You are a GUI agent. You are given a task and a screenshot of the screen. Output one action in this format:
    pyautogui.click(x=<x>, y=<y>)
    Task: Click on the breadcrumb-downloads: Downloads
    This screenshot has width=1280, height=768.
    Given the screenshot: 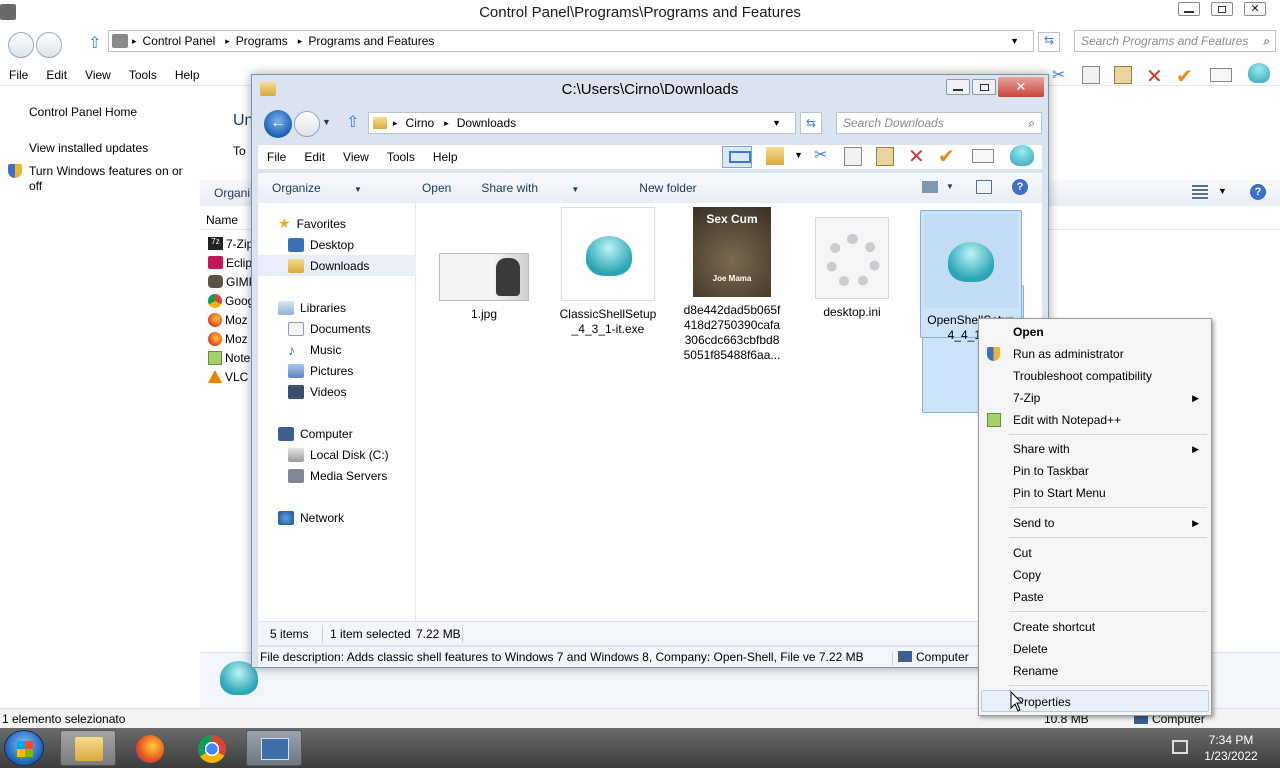 What is the action you would take?
    pyautogui.click(x=486, y=123)
    